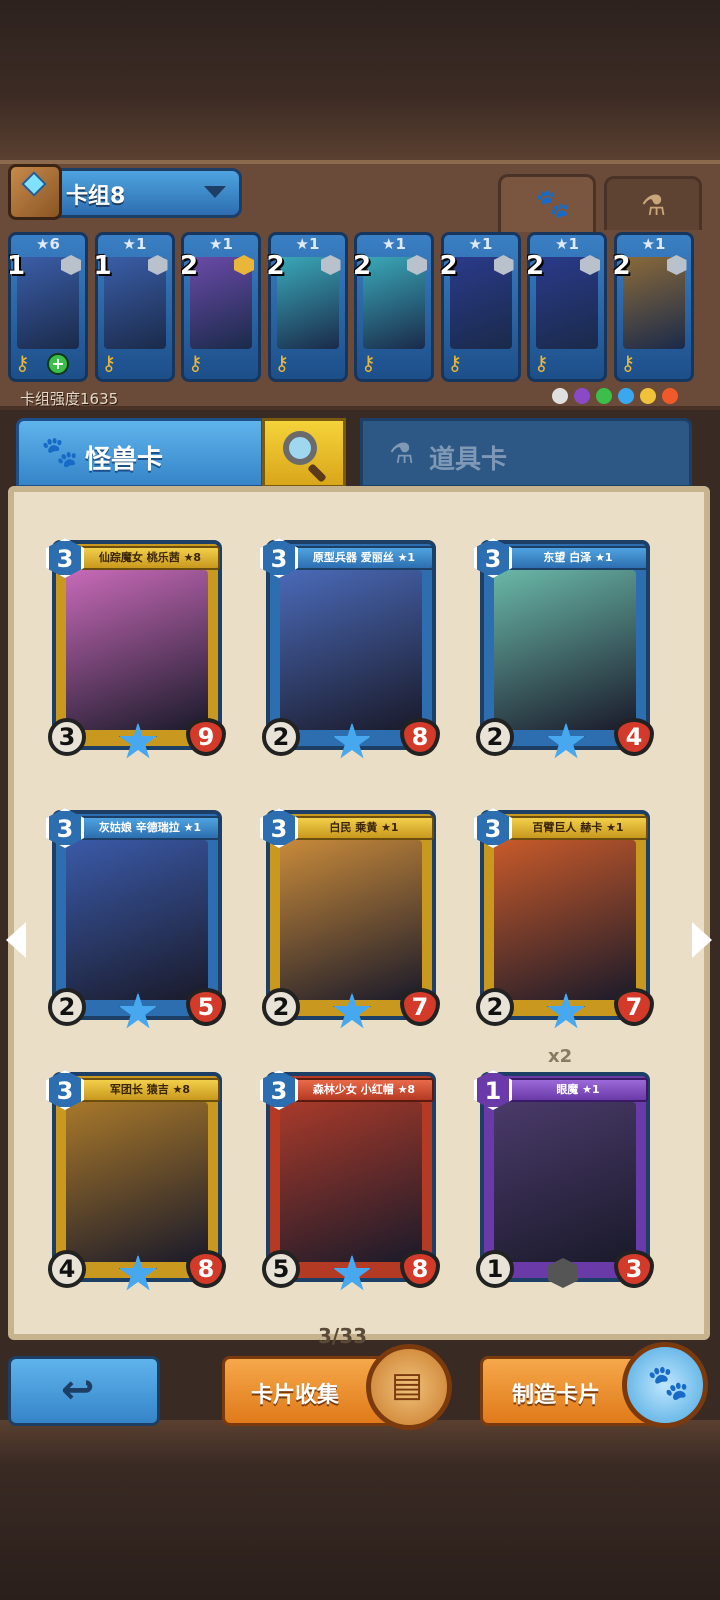  Describe the element at coordinates (150, 1090) in the screenshot. I see `card-title: 军团长 猿吉 ★8` at that location.